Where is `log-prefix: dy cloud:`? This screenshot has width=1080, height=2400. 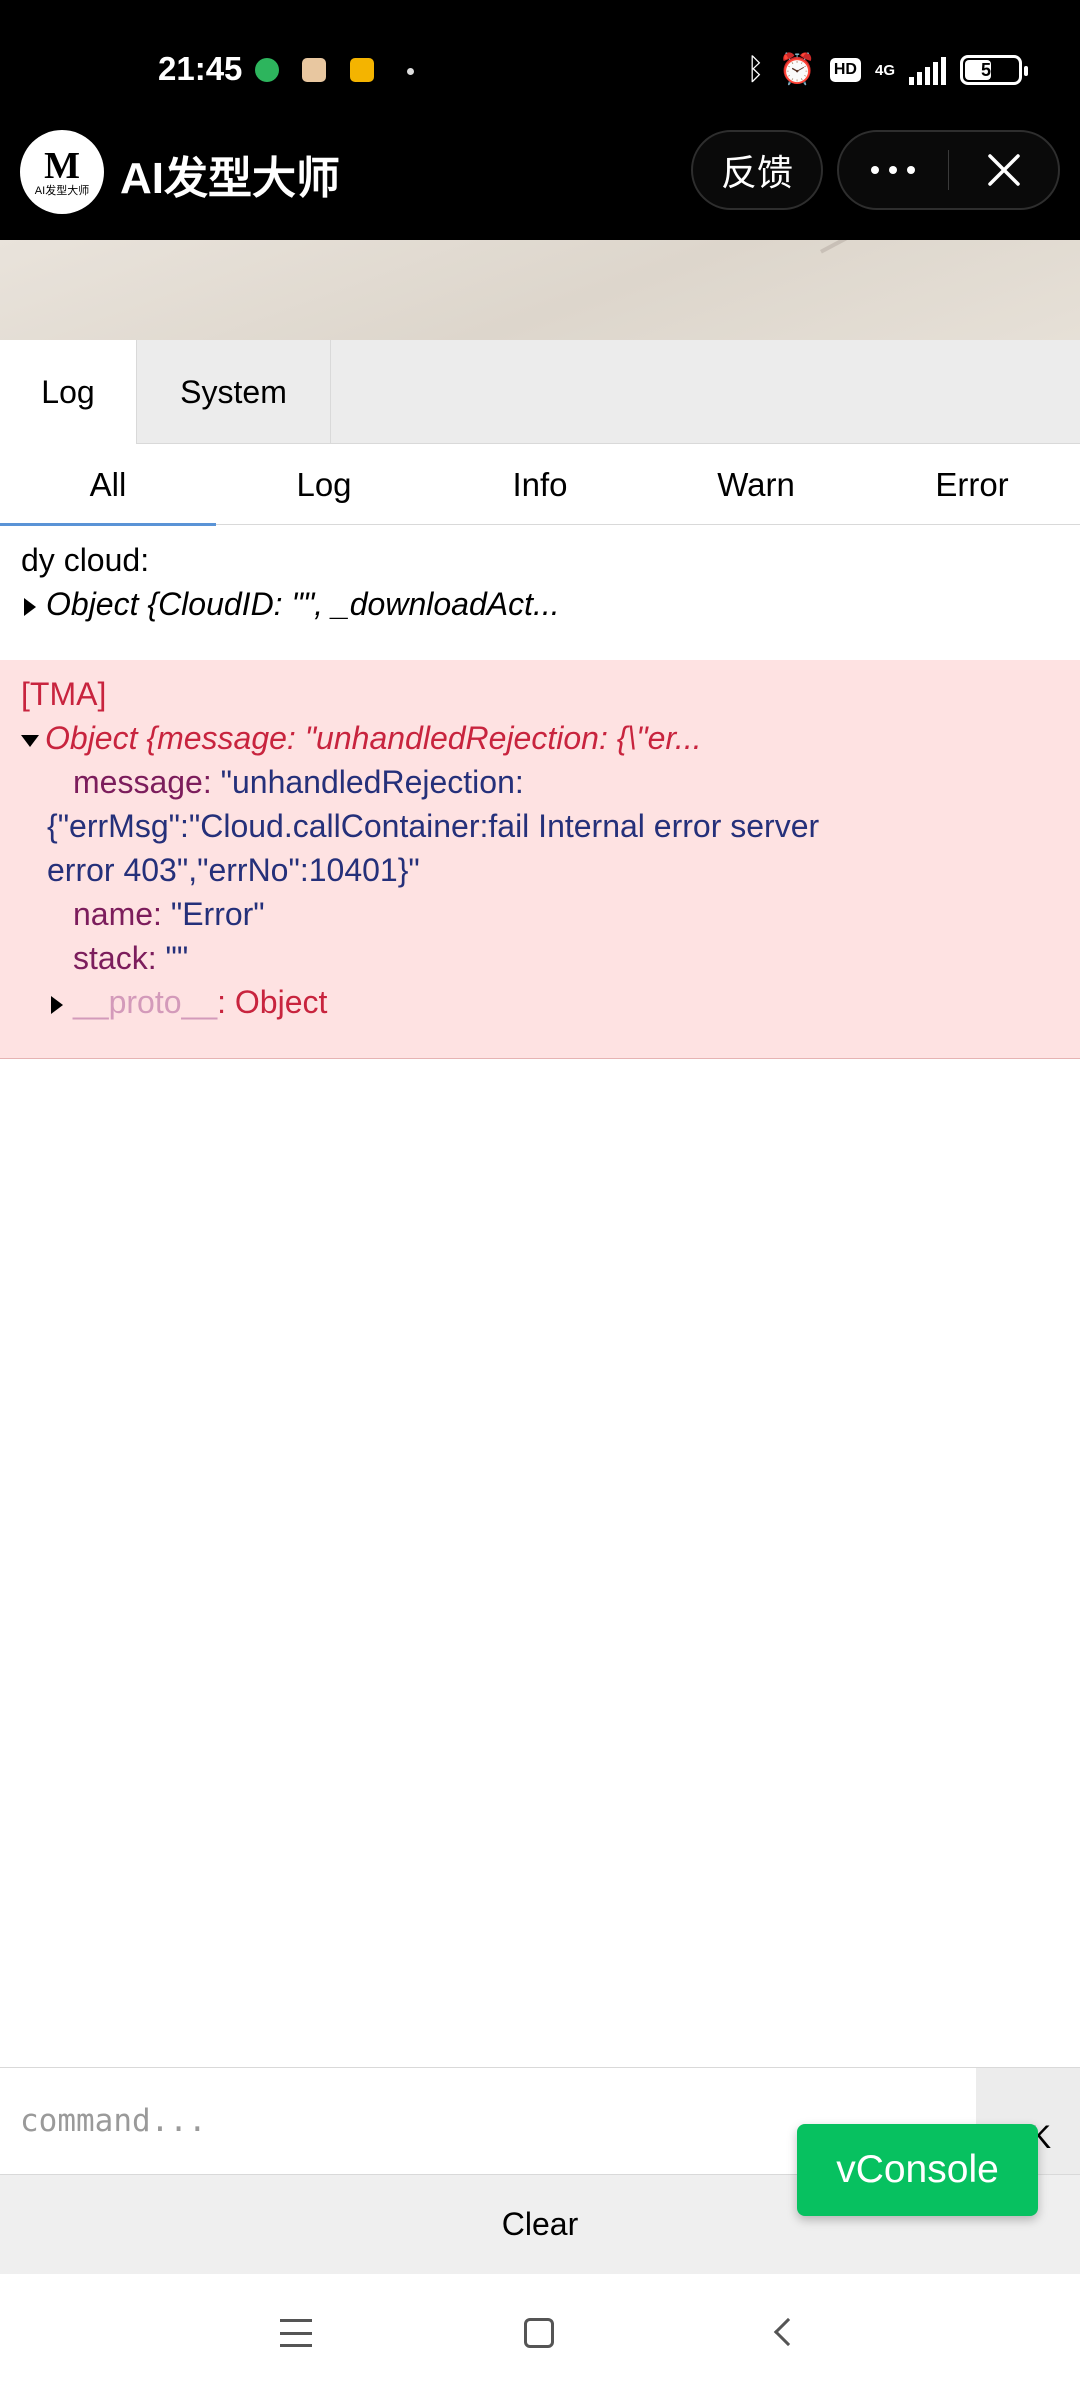 log-prefix: dy cloud: is located at coordinates (85, 560).